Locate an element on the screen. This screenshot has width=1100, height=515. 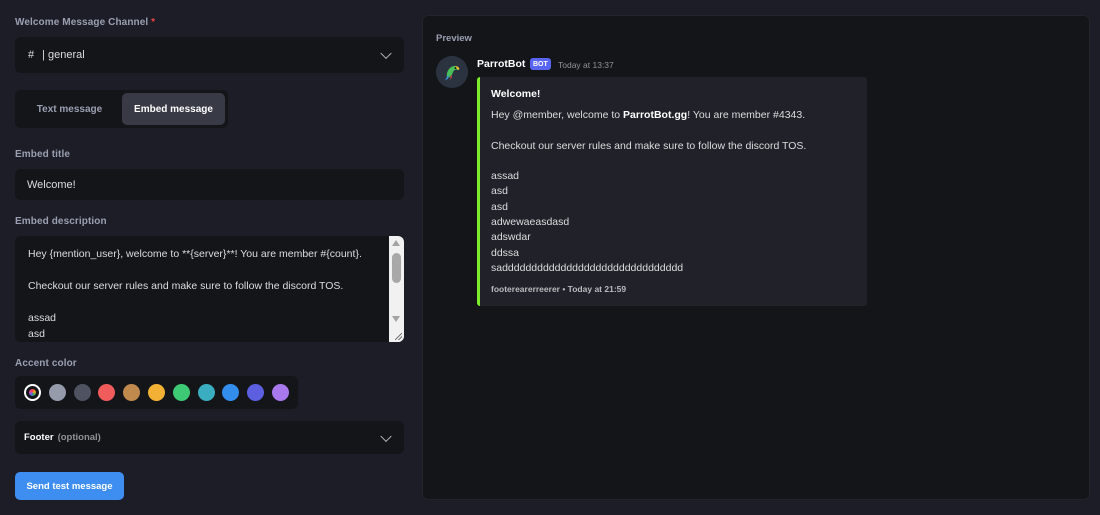
required-mark: * is located at coordinates (153, 22).